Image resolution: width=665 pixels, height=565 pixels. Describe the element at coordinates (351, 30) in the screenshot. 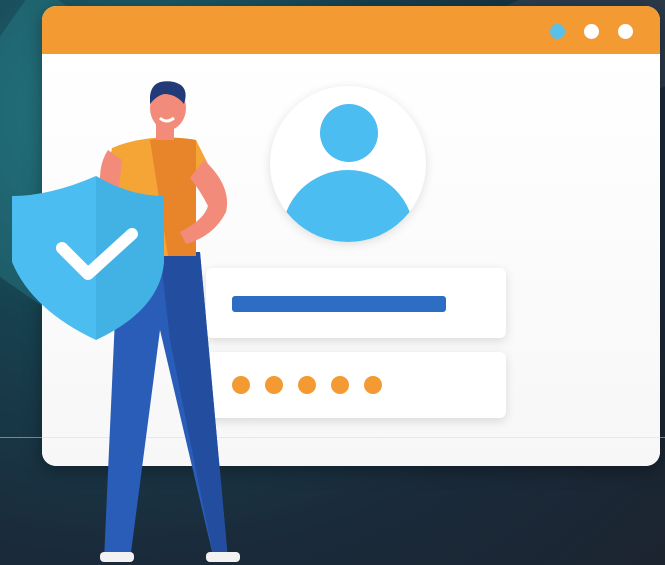

I see `window-titlebar` at that location.